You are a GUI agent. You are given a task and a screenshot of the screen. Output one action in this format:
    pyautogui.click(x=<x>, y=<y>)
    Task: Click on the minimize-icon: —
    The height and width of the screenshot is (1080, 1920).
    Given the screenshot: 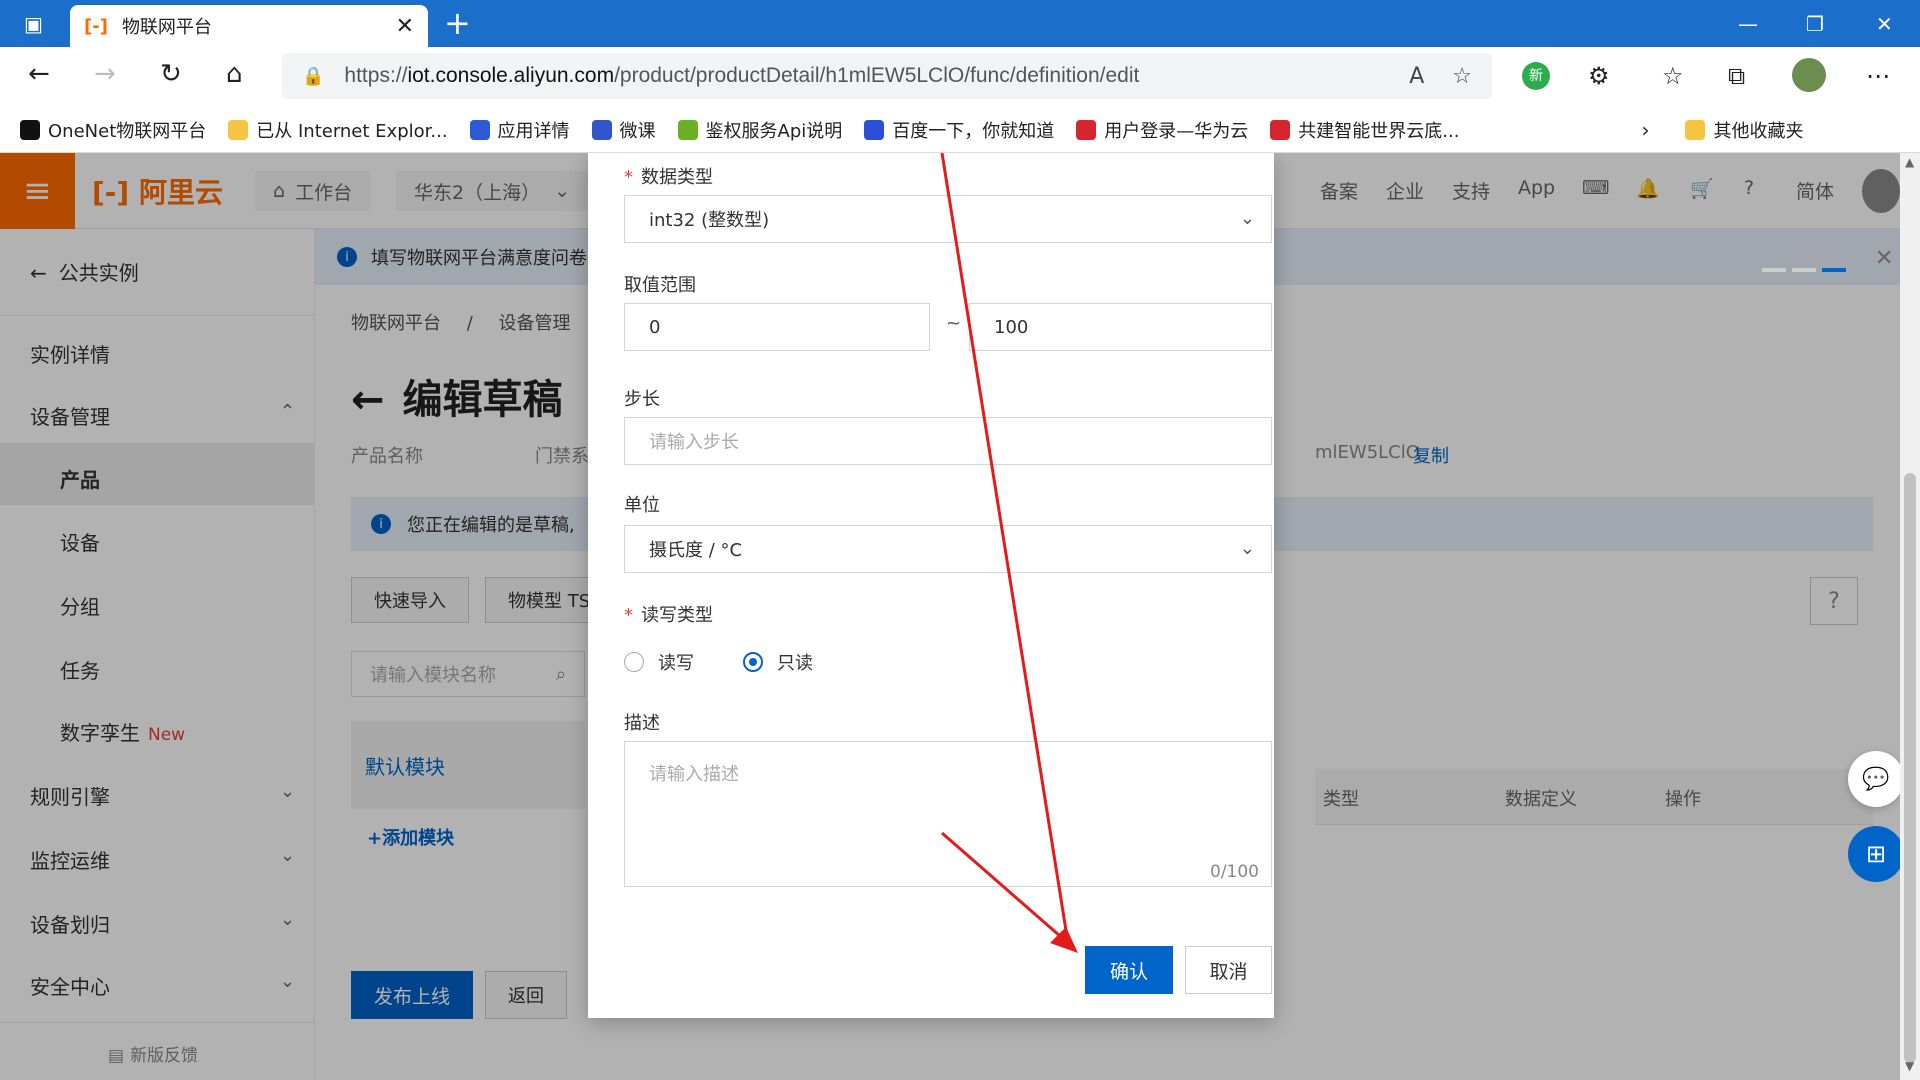 What is the action you would take?
    pyautogui.click(x=1748, y=24)
    